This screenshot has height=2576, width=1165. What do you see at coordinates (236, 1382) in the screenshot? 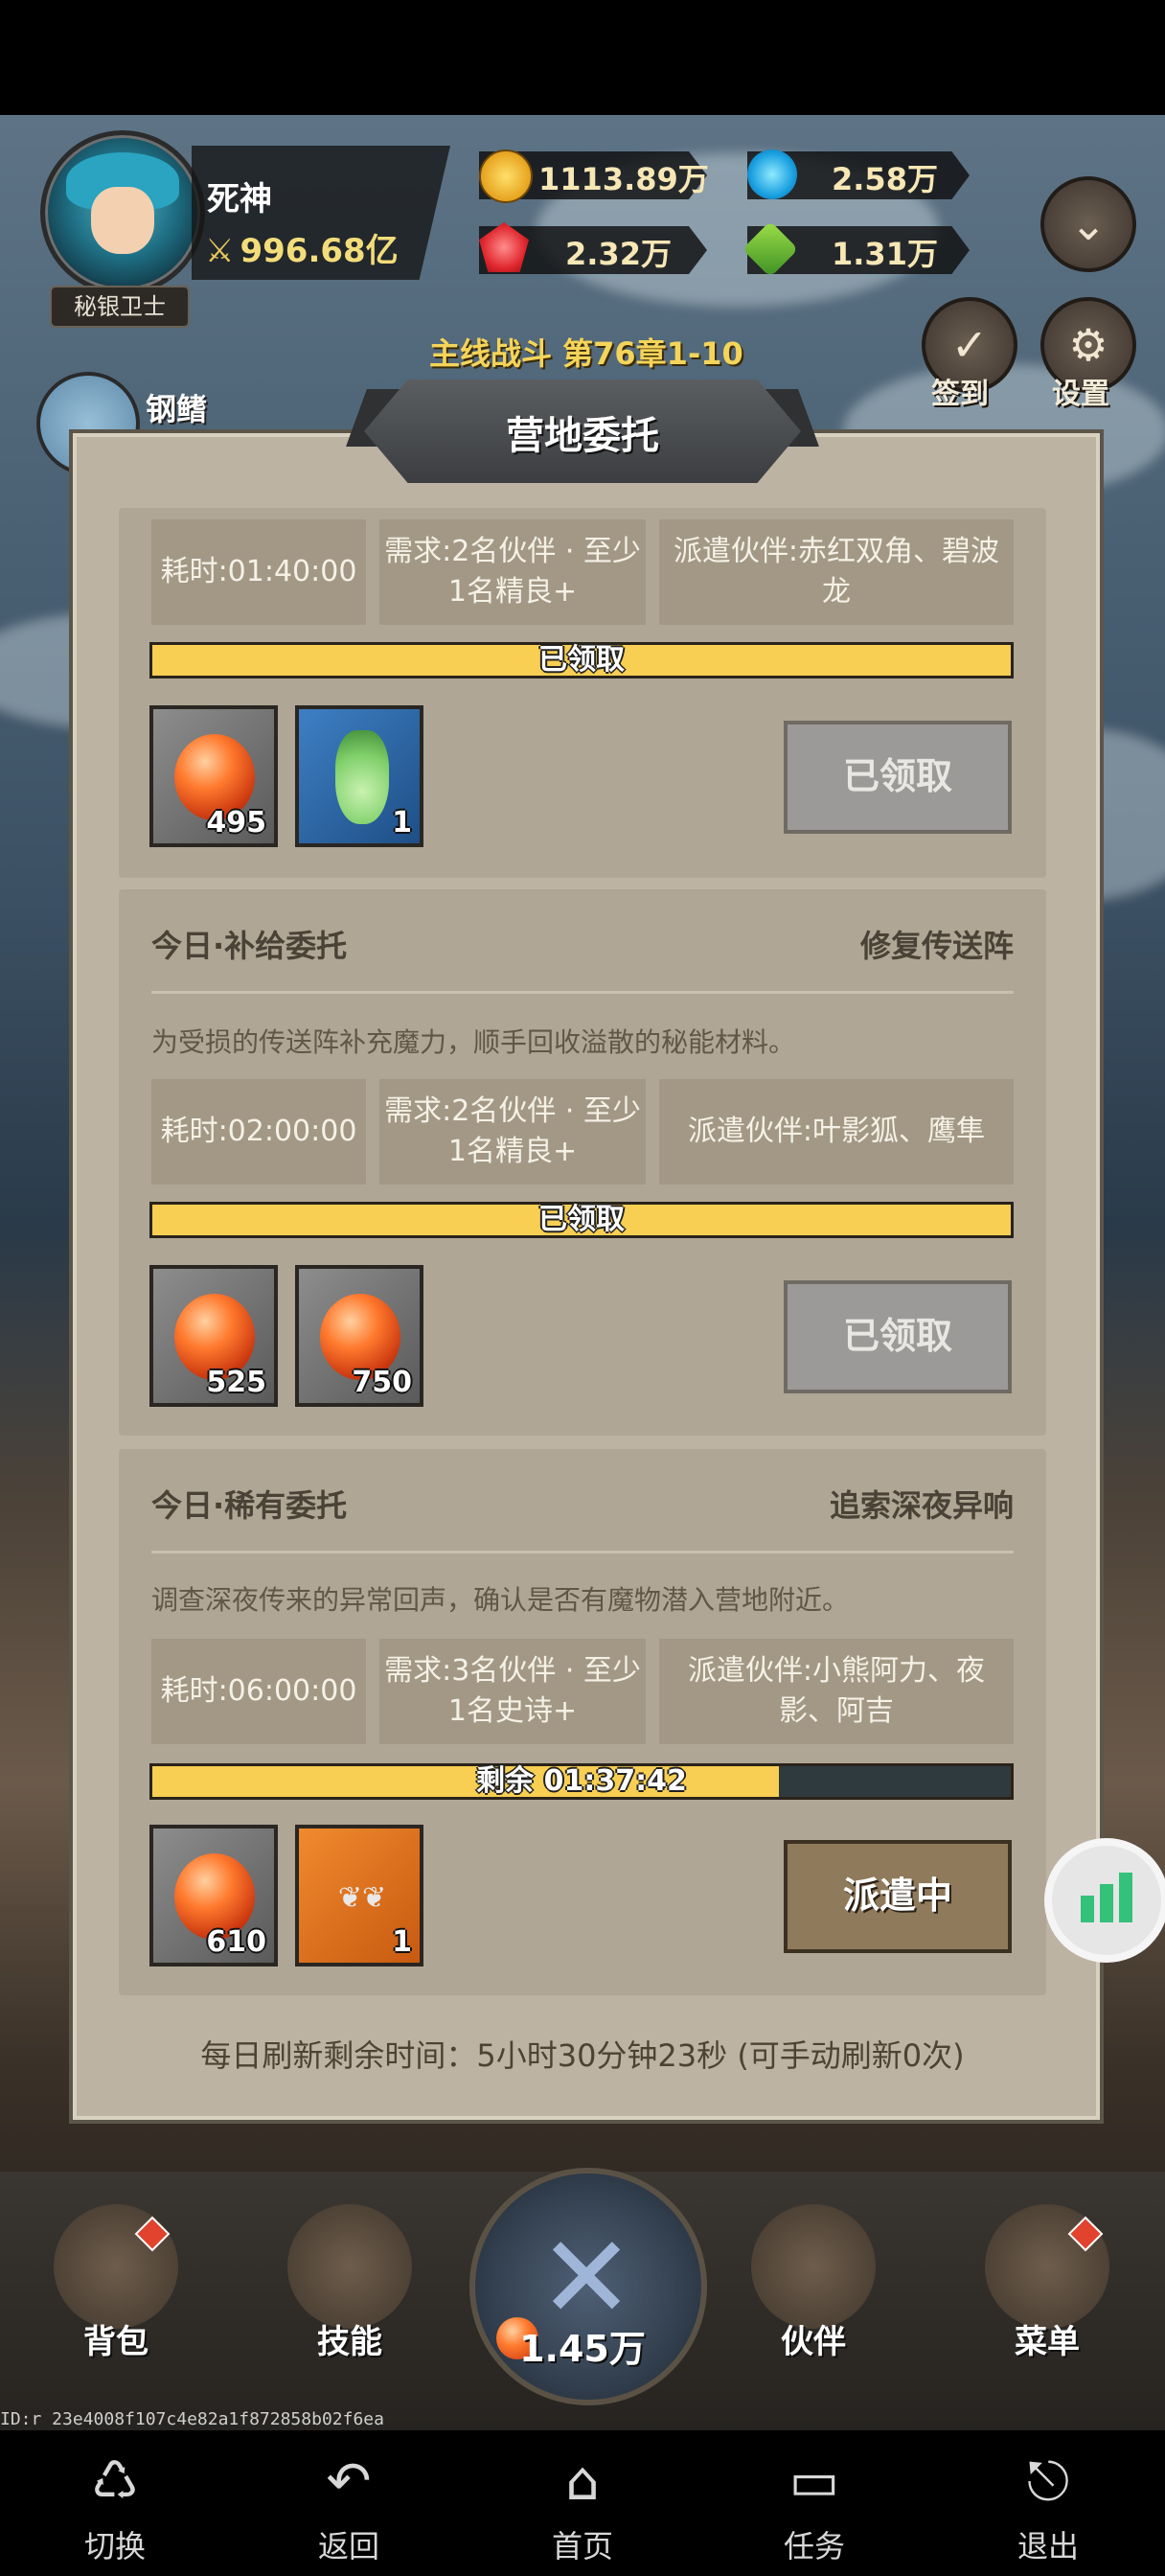
I see `reward-count: 525` at bounding box center [236, 1382].